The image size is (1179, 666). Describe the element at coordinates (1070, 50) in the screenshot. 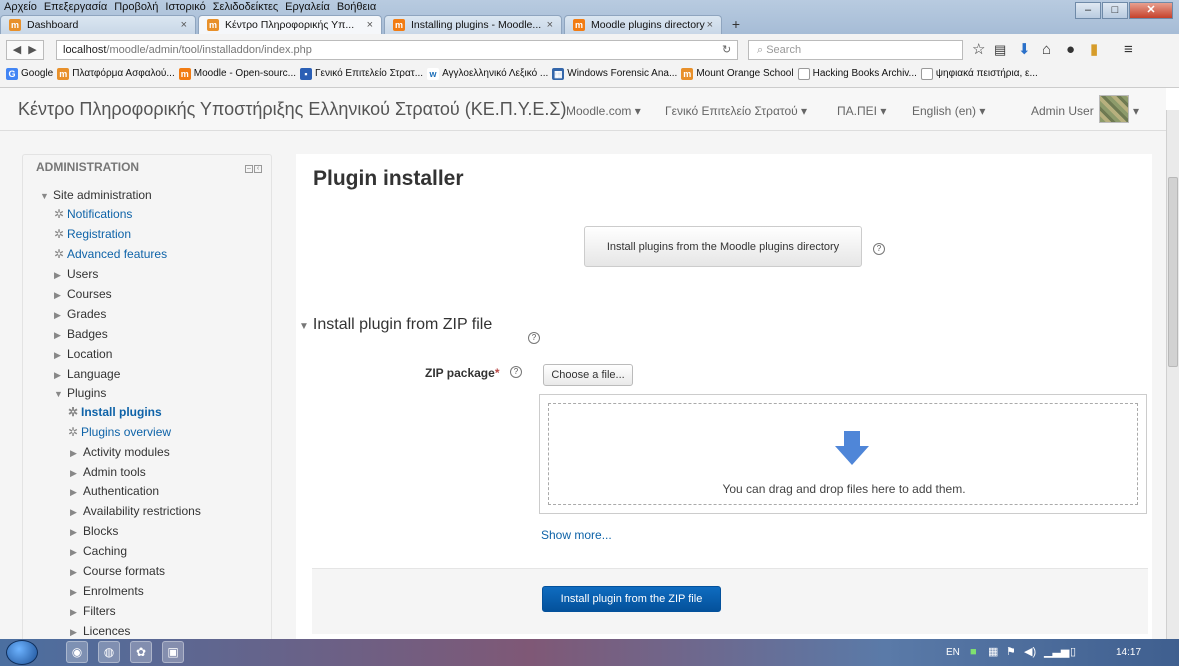

I see `chat-icon: ●` at that location.